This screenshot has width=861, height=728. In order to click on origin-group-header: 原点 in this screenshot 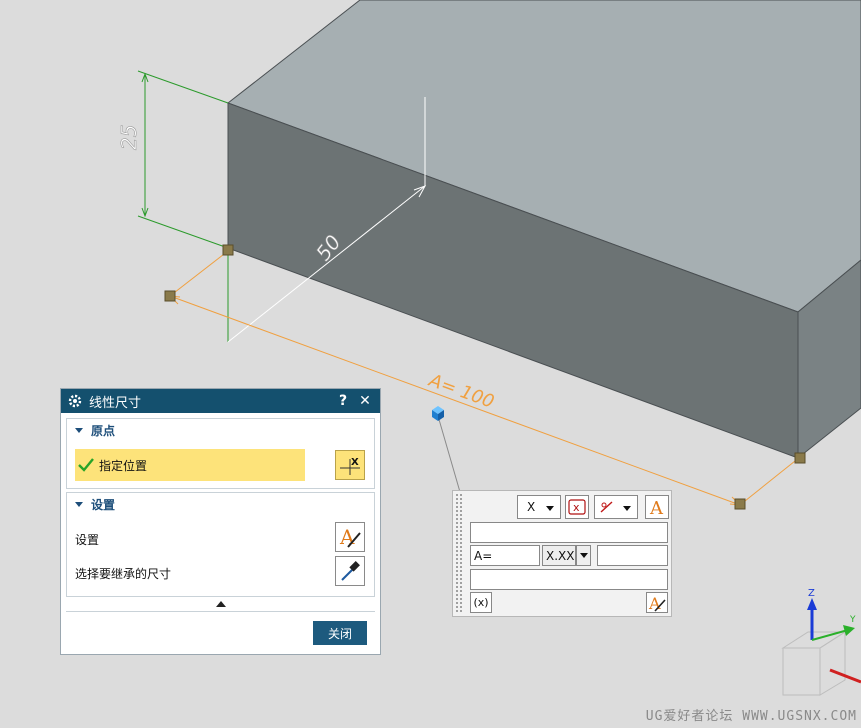, I will do `click(220, 430)`.